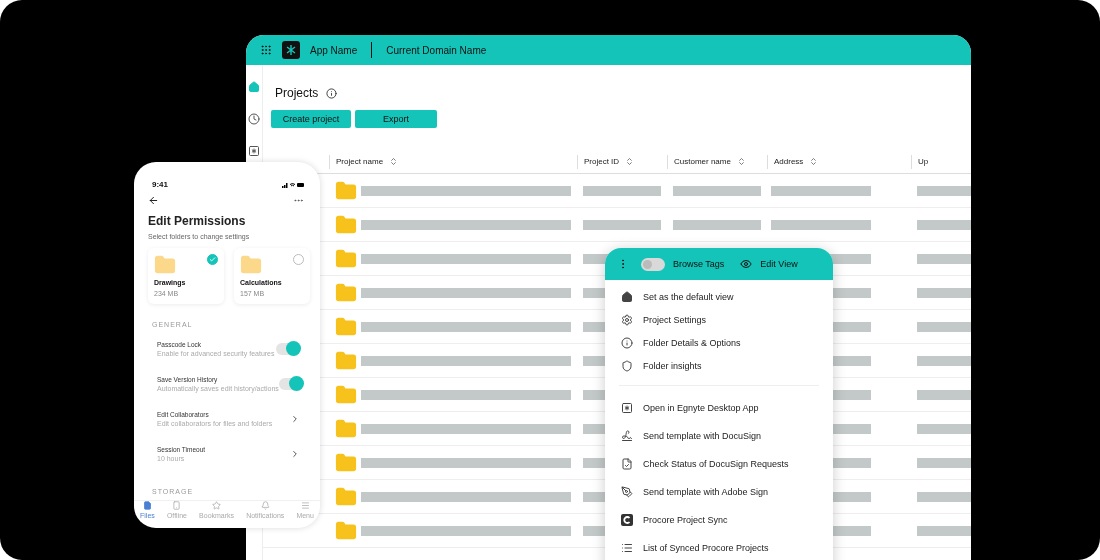  Describe the element at coordinates (701, 408) in the screenshot. I see `context-menu-option: Open in Egnyte Desktop App` at that location.